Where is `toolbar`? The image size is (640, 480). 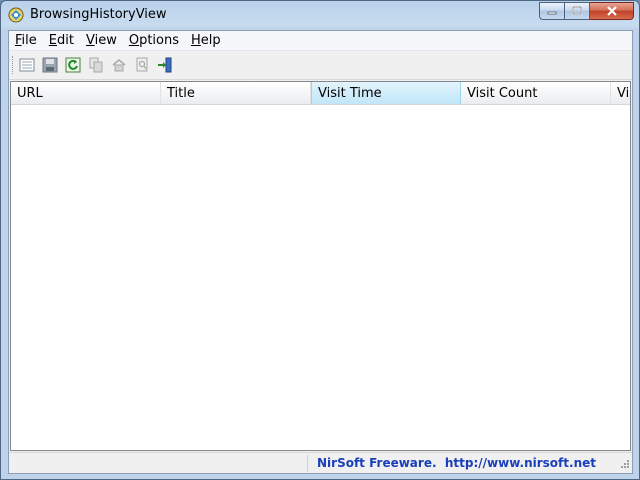
toolbar is located at coordinates (320, 65).